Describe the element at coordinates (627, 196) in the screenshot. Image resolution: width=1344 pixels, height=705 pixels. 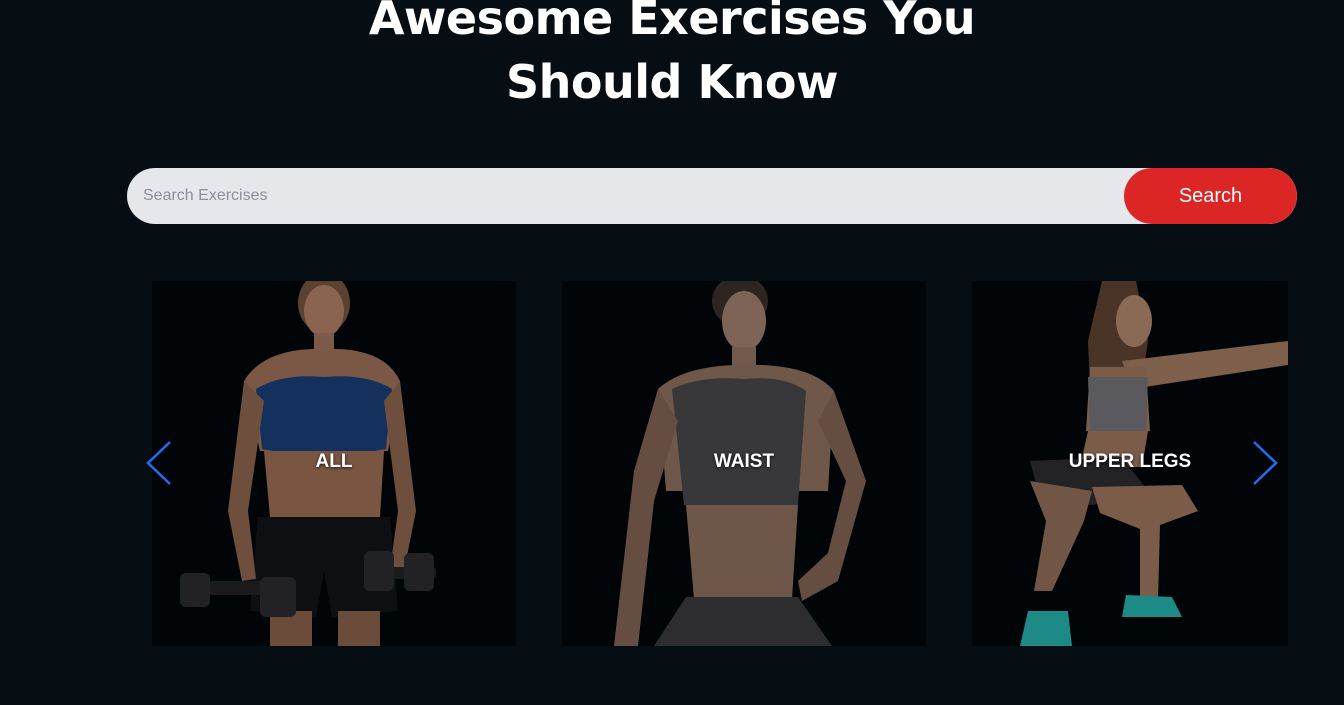
I see `search-input` at that location.